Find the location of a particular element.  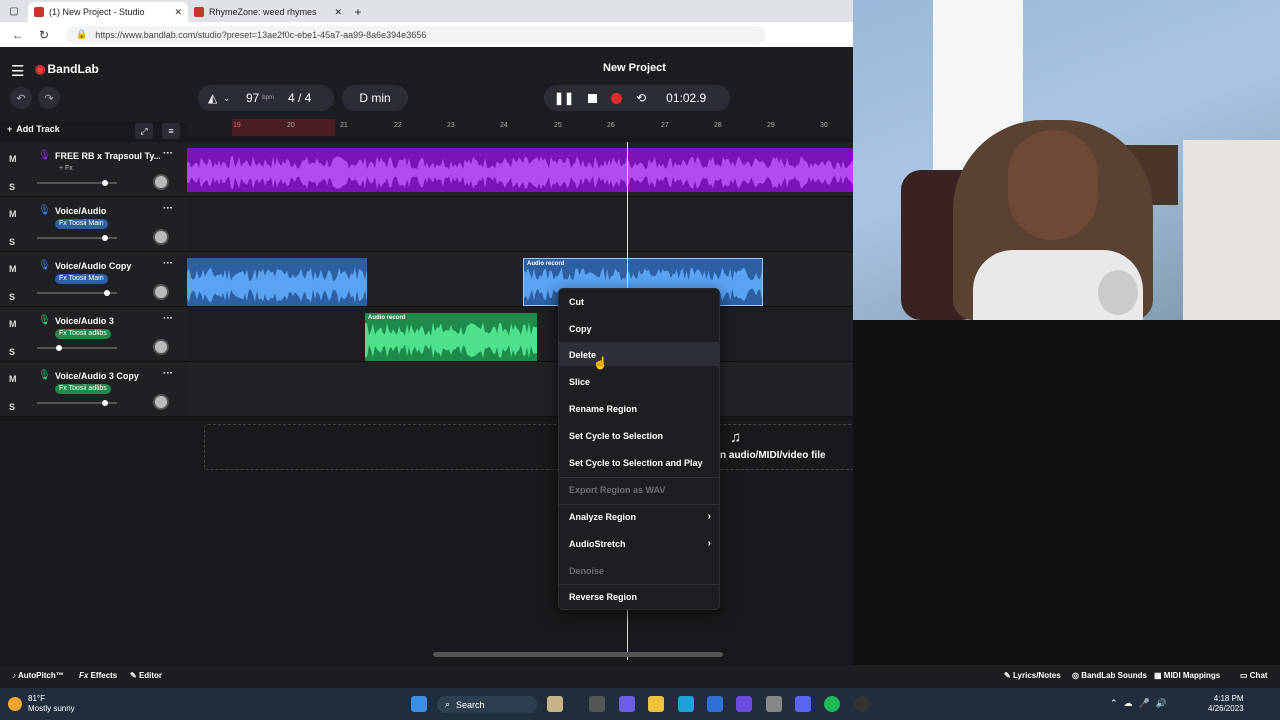

track-header: M S 🎙 FREE RB x Trapsoul Ty... ··· + Fx is located at coordinates (93, 169).